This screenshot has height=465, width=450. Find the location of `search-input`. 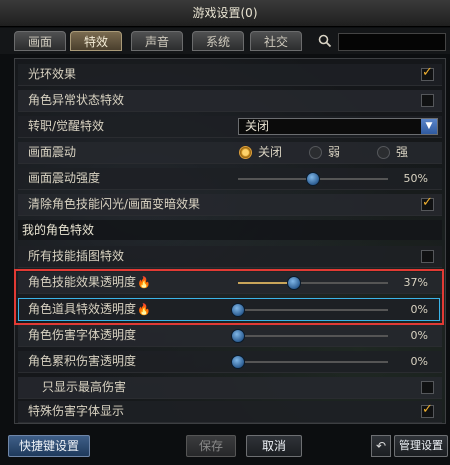

search-input is located at coordinates (392, 42).